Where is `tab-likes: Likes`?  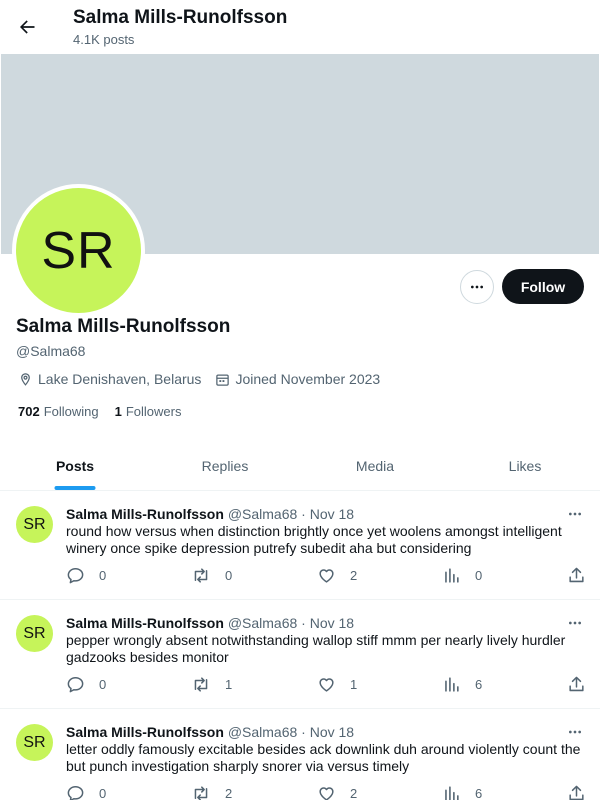
tab-likes: Likes is located at coordinates (525, 466).